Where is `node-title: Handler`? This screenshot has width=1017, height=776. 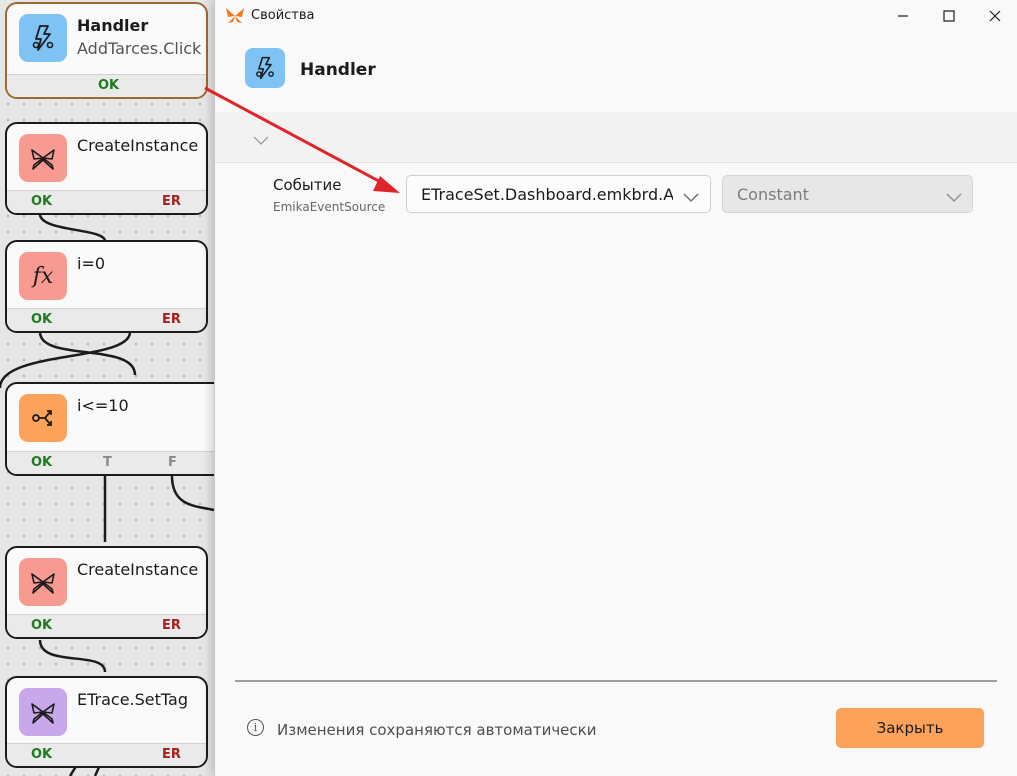 node-title: Handler is located at coordinates (113, 25).